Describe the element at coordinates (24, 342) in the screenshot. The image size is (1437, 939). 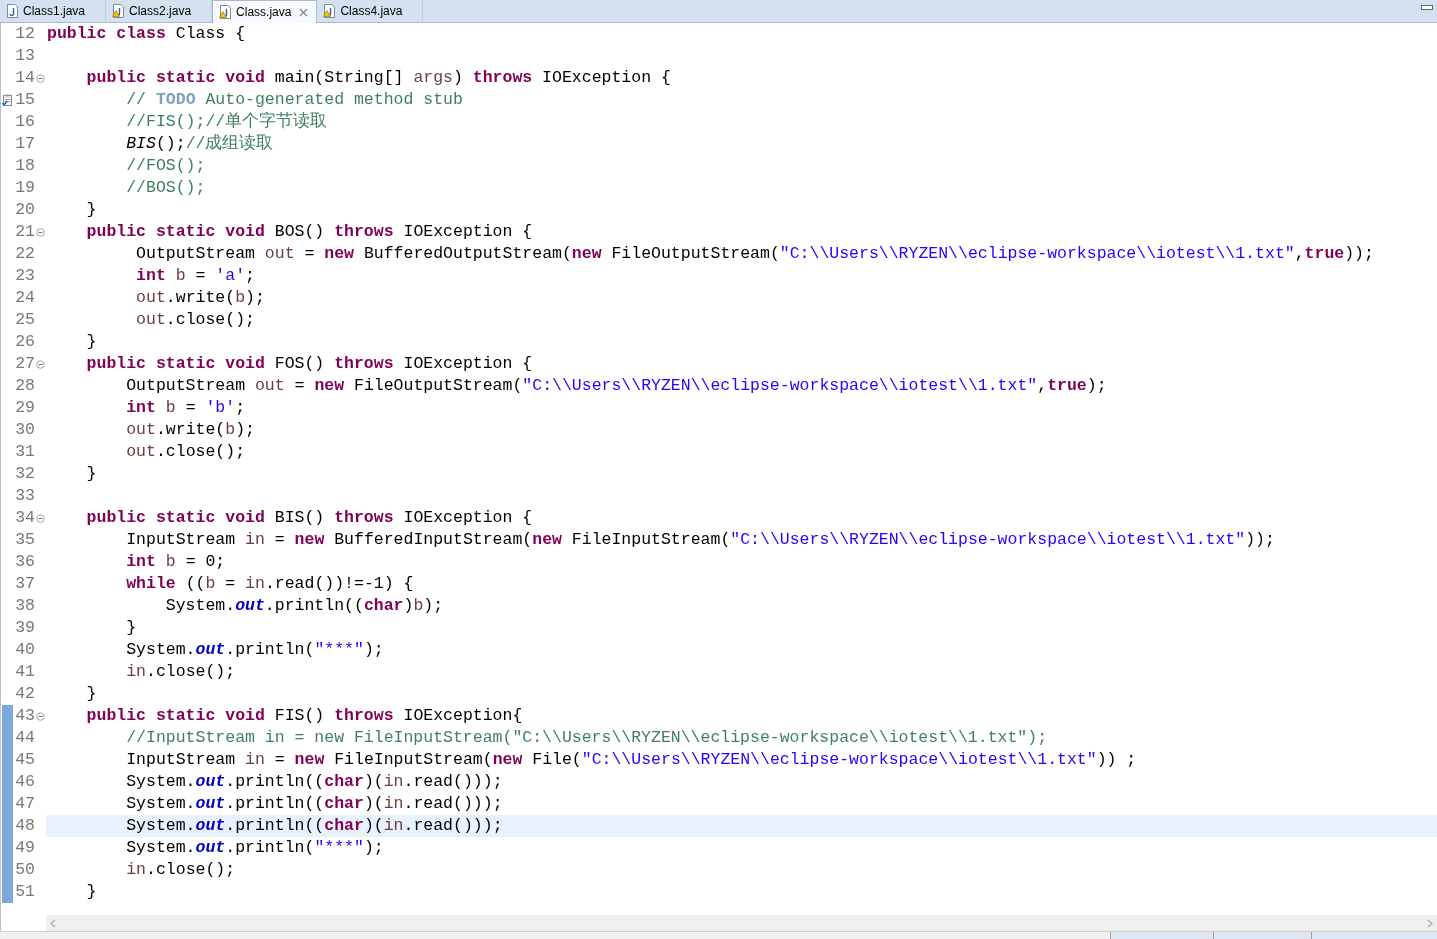
I see `line-number: 26` at that location.